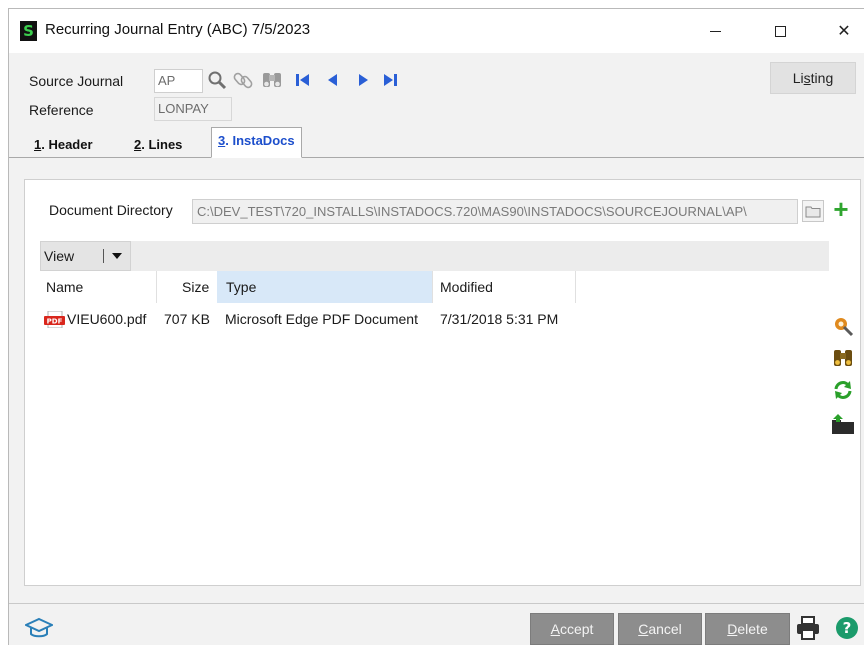  I want to click on accept-button: Accept, so click(572, 629).